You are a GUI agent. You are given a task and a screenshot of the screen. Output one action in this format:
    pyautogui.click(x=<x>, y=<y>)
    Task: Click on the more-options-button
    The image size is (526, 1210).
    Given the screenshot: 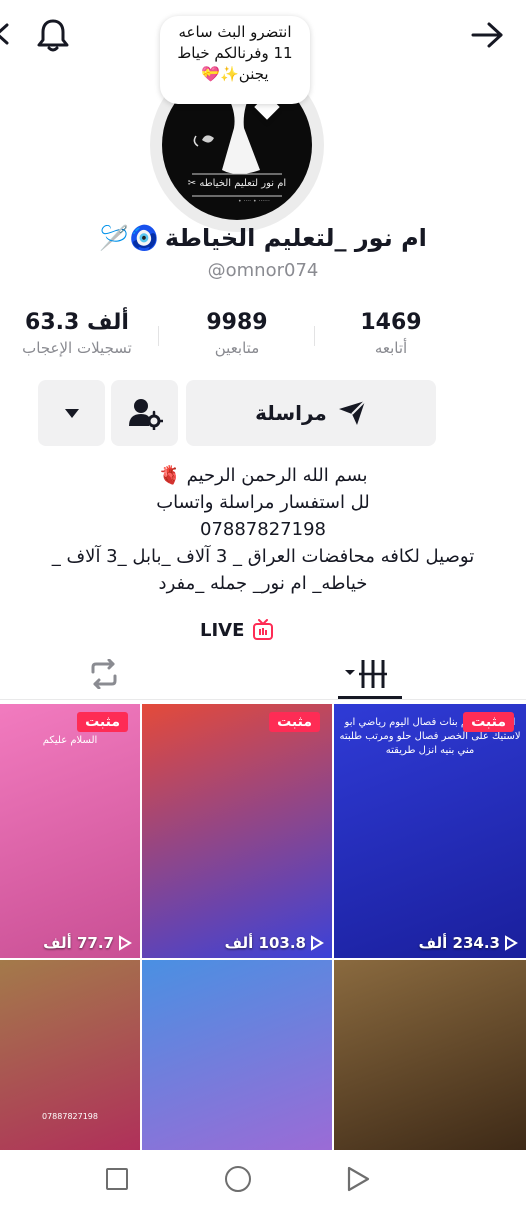 What is the action you would take?
    pyautogui.click(x=71, y=413)
    